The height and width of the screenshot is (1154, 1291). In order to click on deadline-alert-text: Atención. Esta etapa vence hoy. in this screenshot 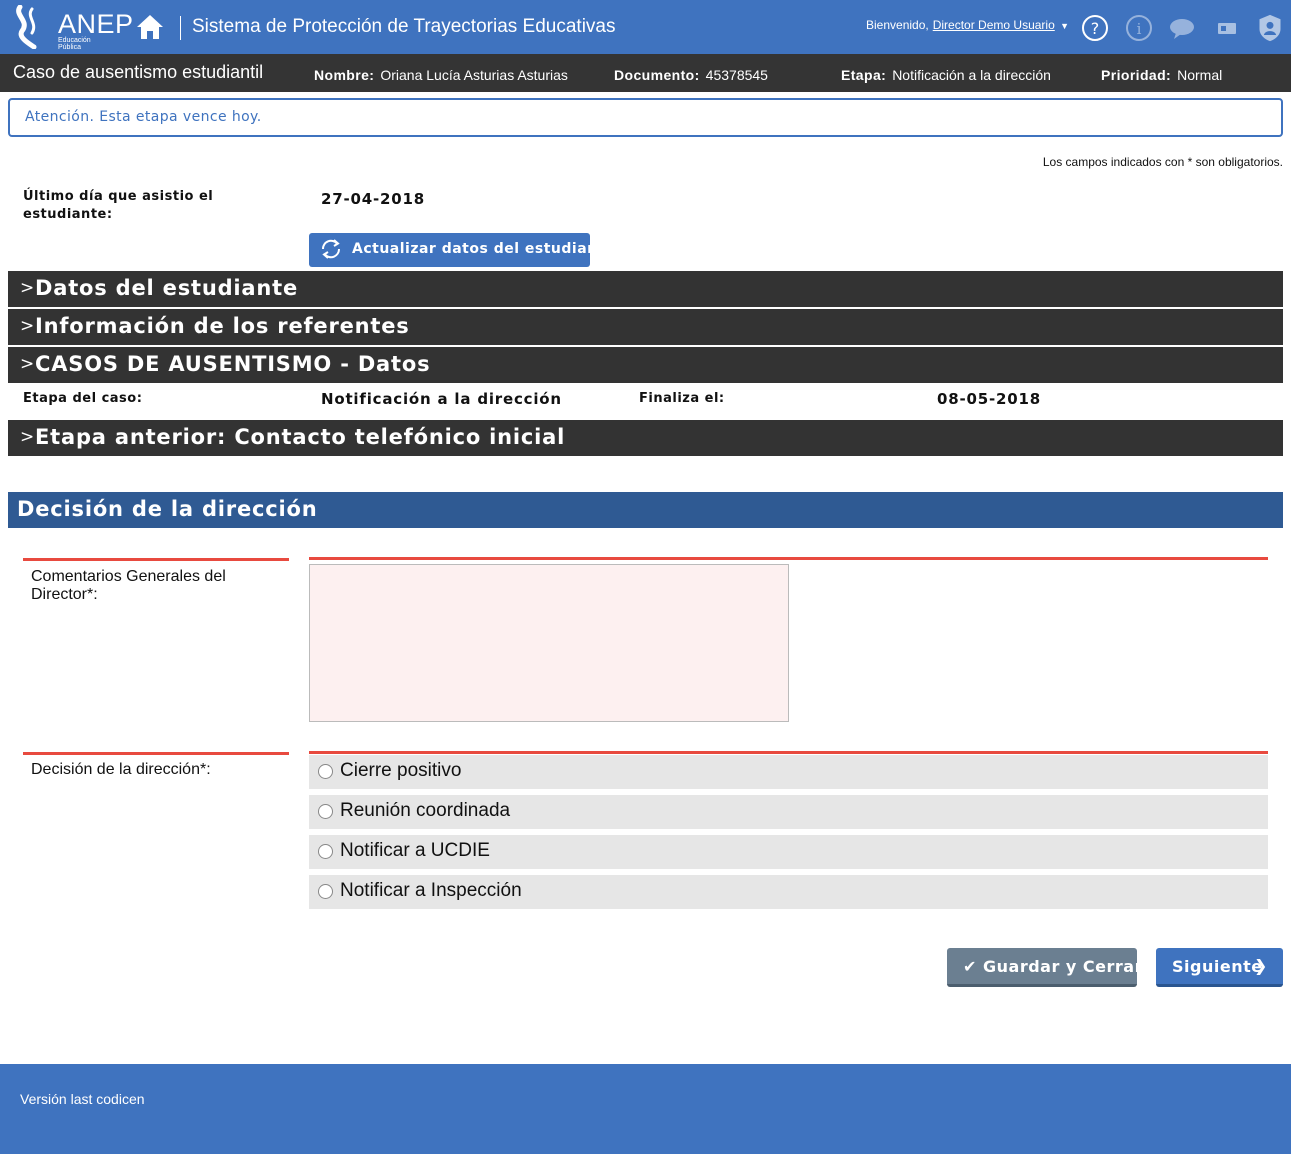, I will do `click(143, 117)`.